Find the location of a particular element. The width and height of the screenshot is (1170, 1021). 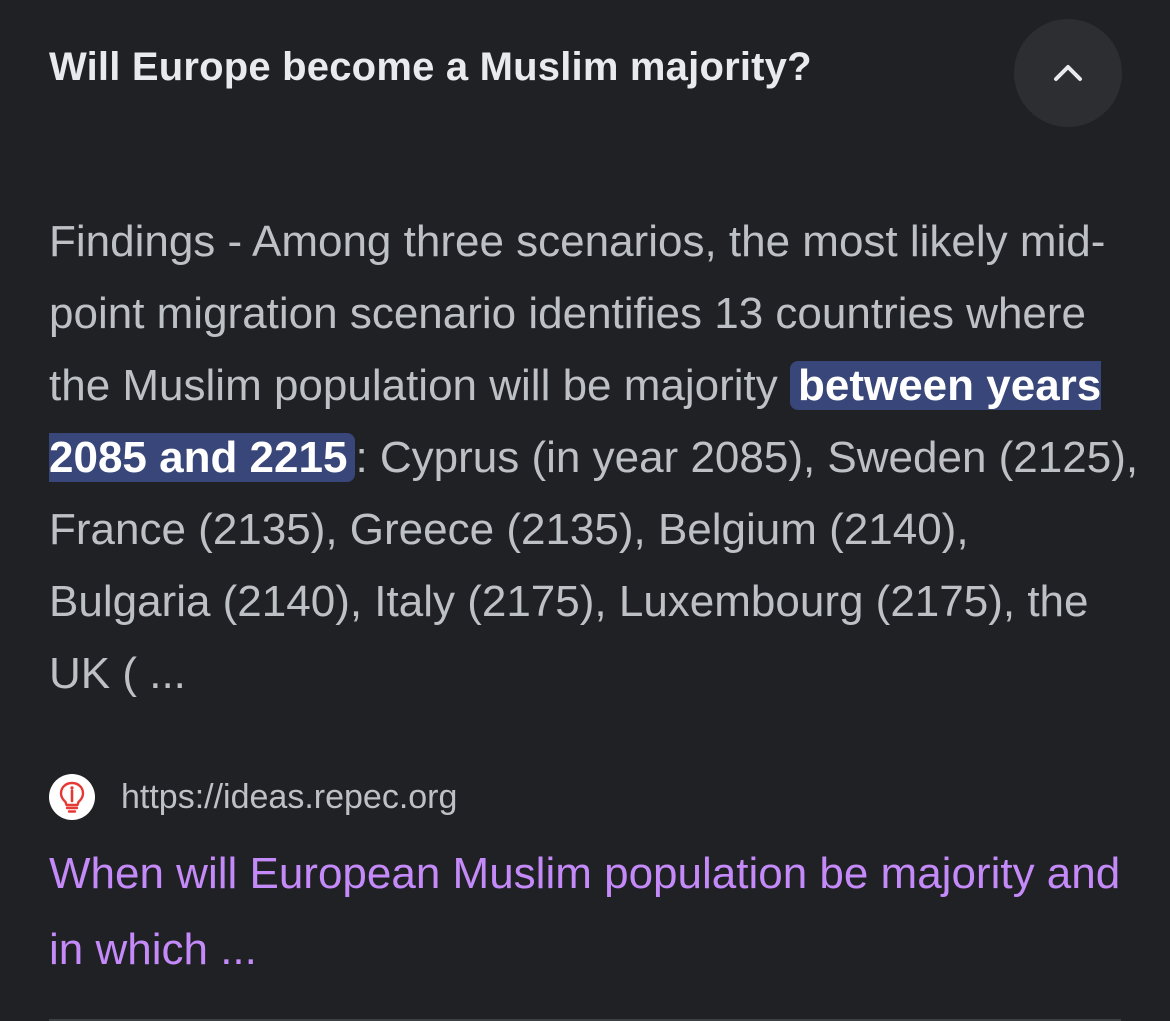

lightbulb-icon is located at coordinates (72, 797).